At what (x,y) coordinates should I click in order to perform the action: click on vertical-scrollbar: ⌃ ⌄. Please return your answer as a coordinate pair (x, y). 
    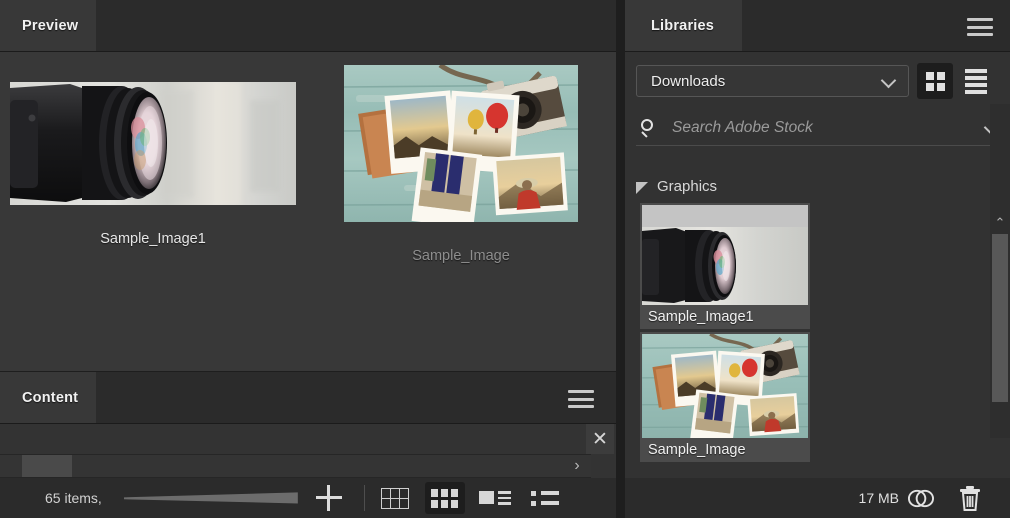
    Looking at the image, I should click on (1000, 311).